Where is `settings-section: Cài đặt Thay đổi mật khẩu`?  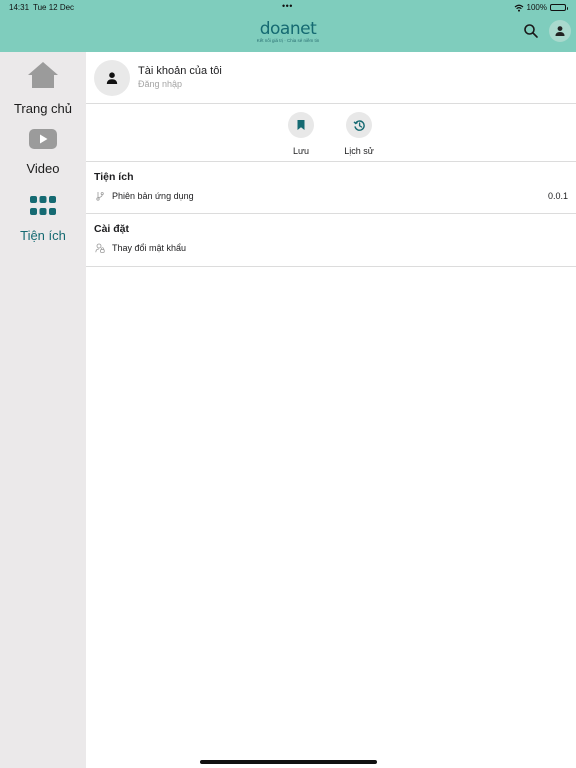
settings-section: Cài đặt Thay đổi mật khẩu is located at coordinates (331, 240).